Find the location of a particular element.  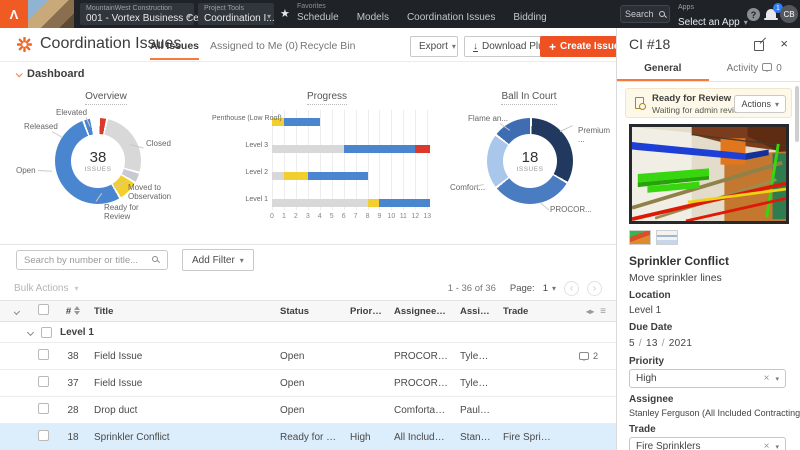

bim-snapshot-image is located at coordinates (709, 174).